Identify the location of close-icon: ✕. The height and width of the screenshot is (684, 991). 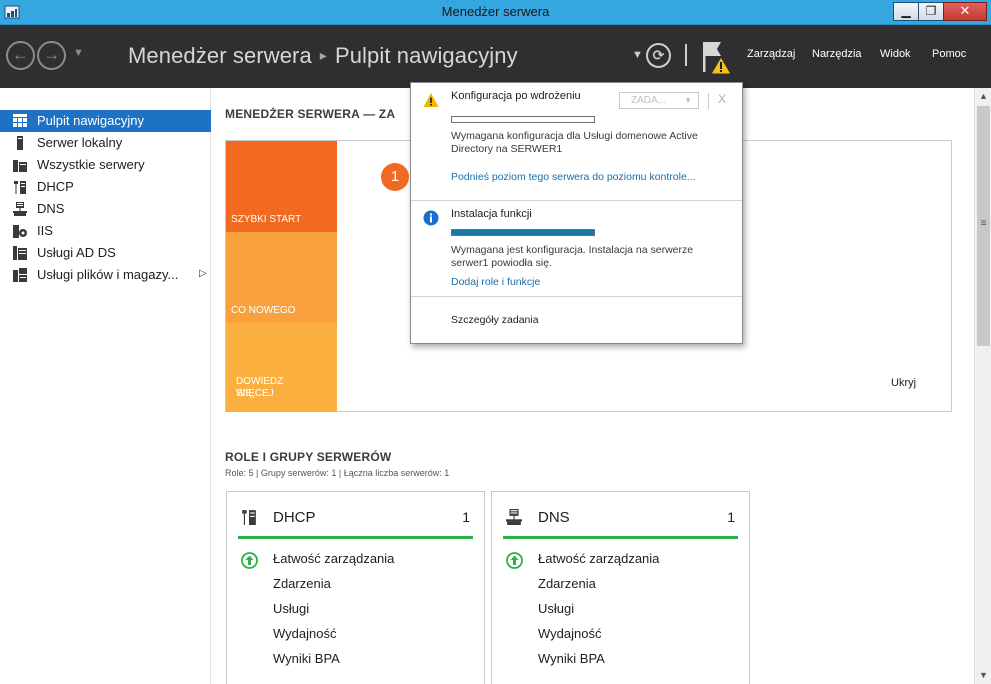
(965, 10).